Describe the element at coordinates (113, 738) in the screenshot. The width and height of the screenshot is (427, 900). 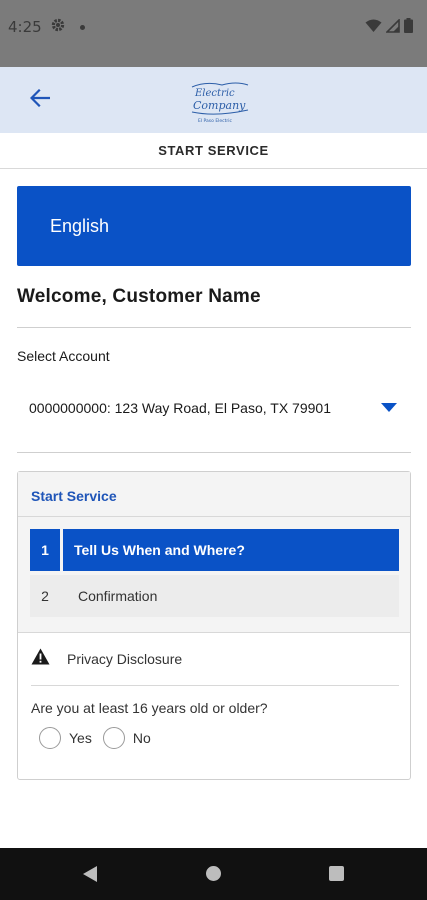
I see `no-radio` at that location.